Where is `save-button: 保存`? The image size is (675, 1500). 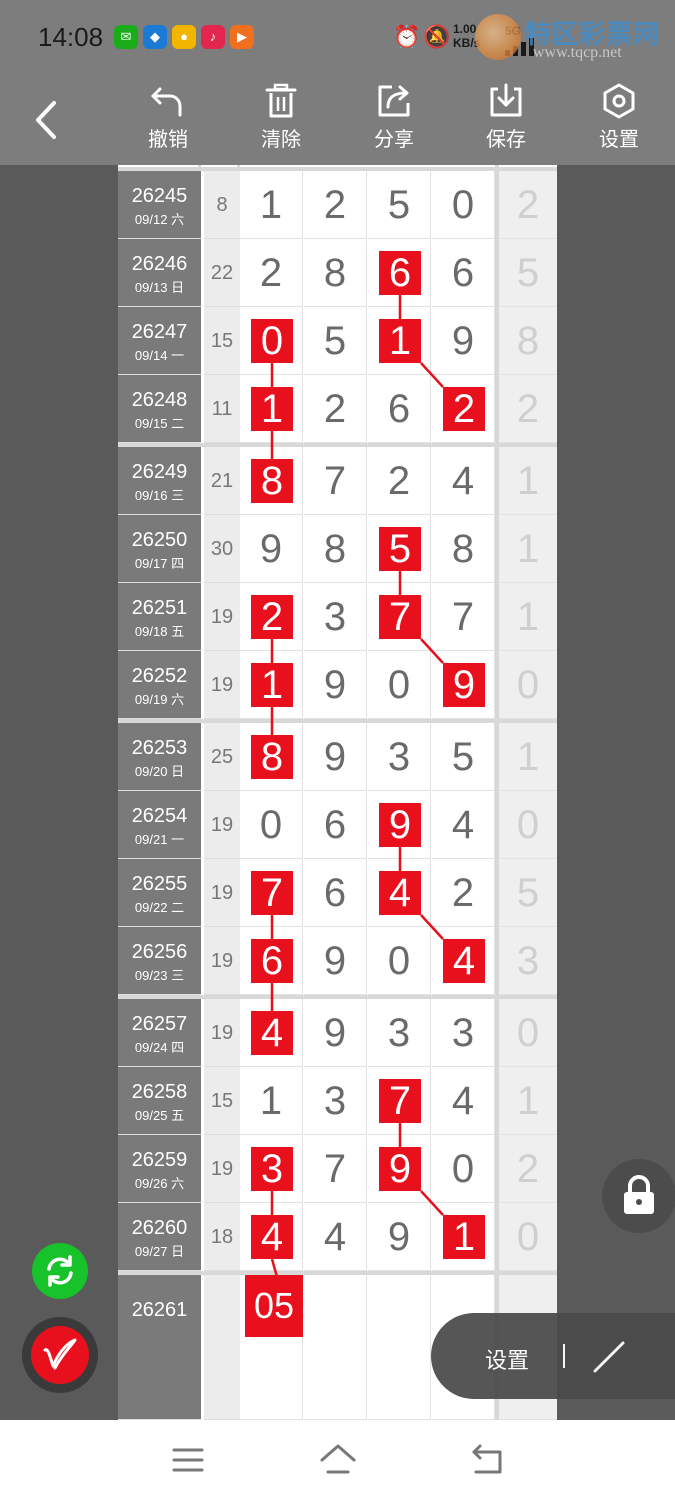 save-button: 保存 is located at coordinates (506, 123).